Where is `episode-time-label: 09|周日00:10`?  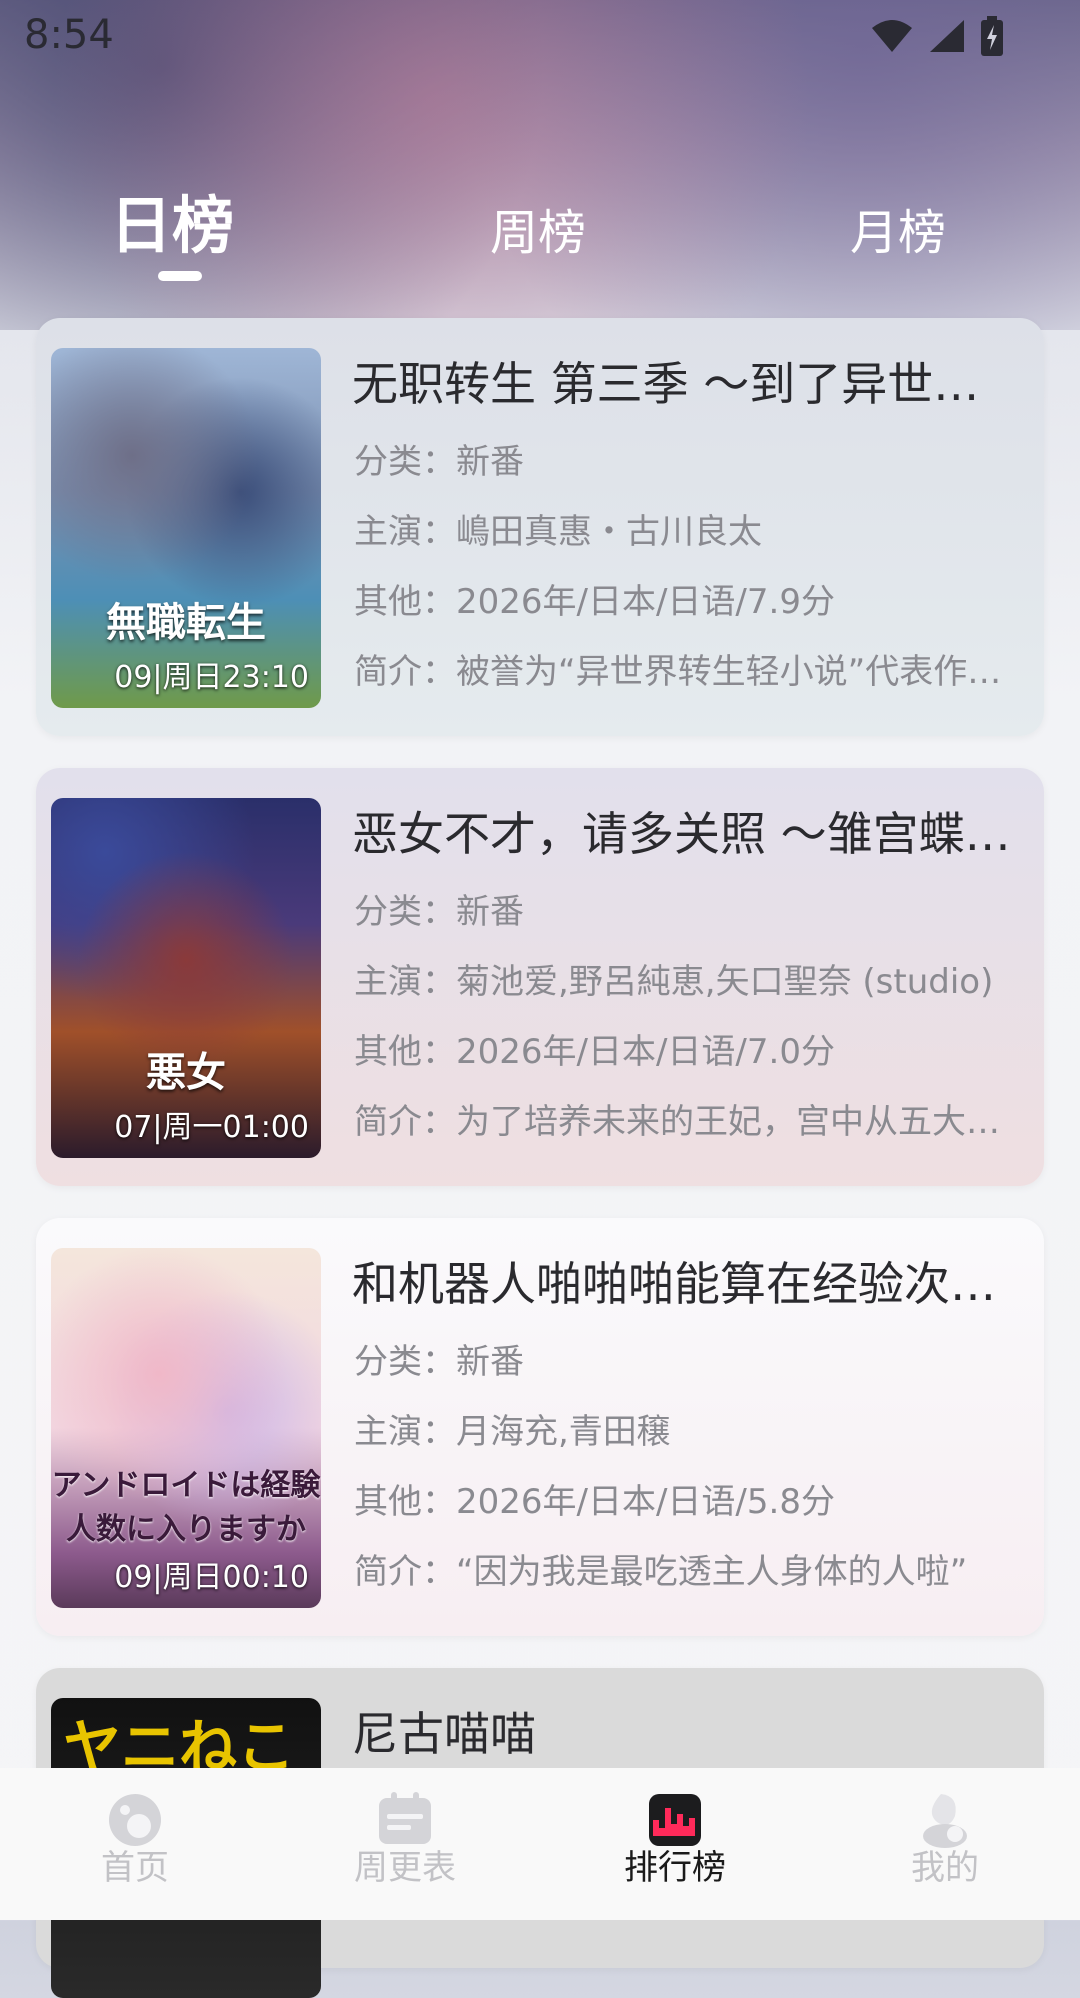
episode-time-label: 09|周日00:10 is located at coordinates (211, 1577).